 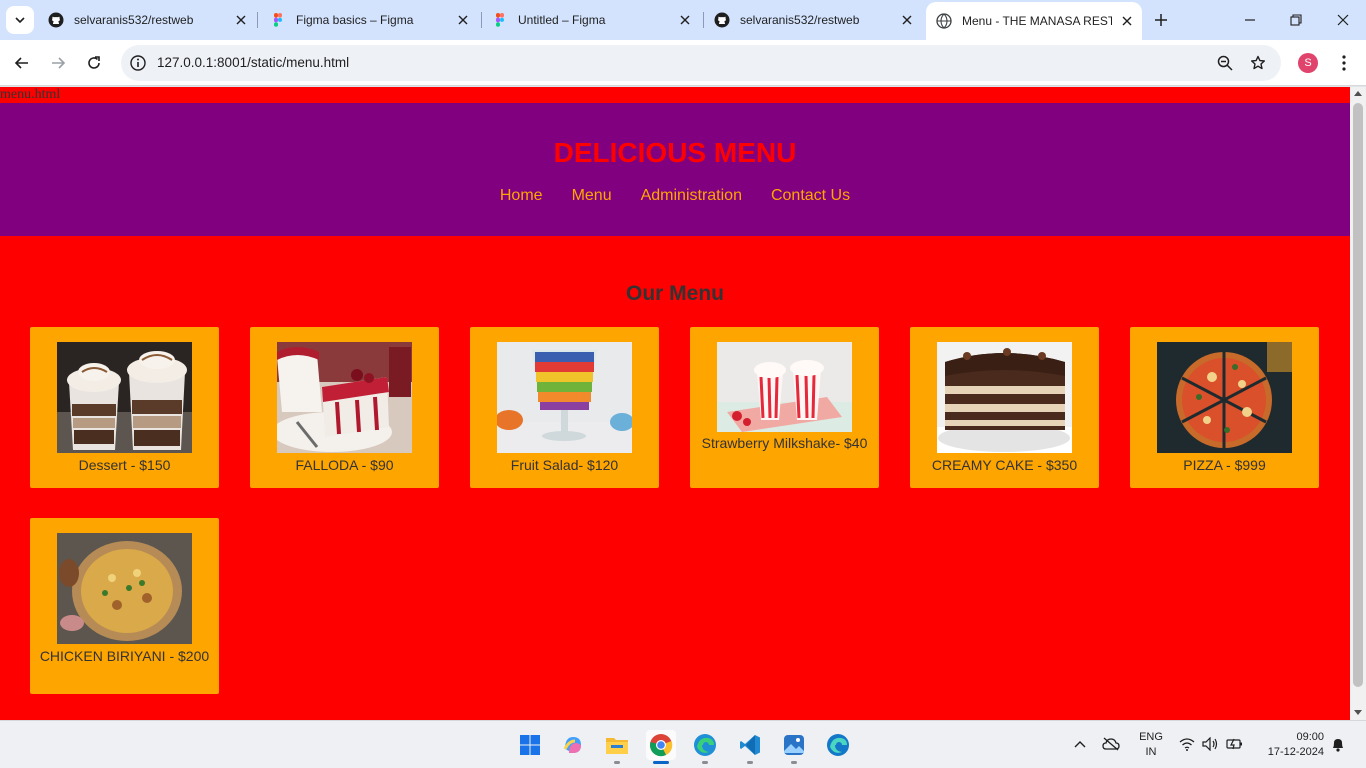 I want to click on chicken-biriyani-image, so click(x=124, y=588).